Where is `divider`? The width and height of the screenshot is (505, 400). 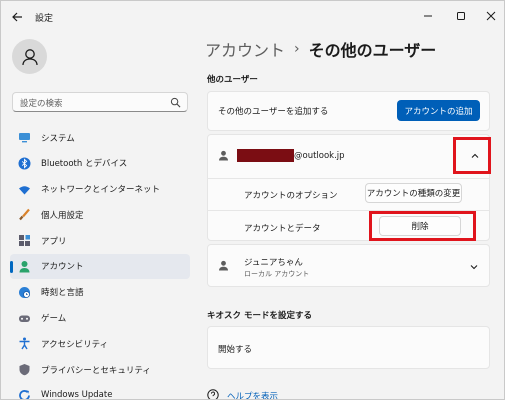 divider is located at coordinates (348, 178).